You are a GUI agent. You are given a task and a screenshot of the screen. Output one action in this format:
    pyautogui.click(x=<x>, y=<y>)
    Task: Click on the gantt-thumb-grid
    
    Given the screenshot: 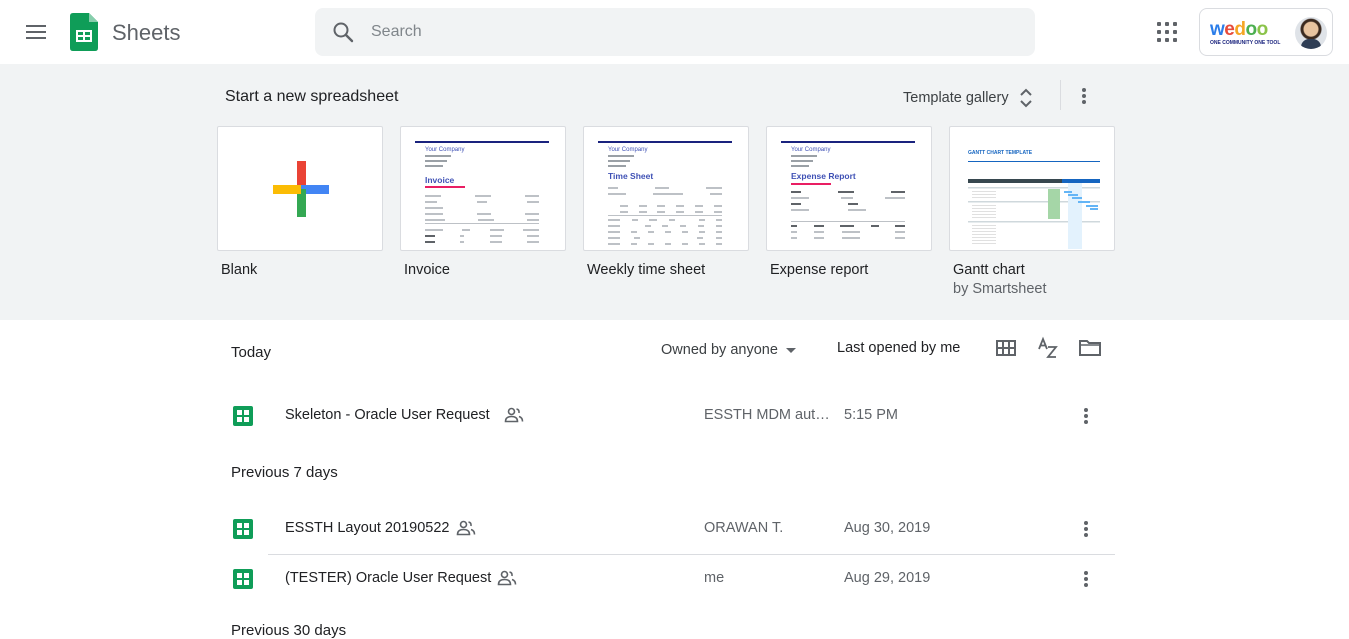 What is the action you would take?
    pyautogui.click(x=1034, y=214)
    